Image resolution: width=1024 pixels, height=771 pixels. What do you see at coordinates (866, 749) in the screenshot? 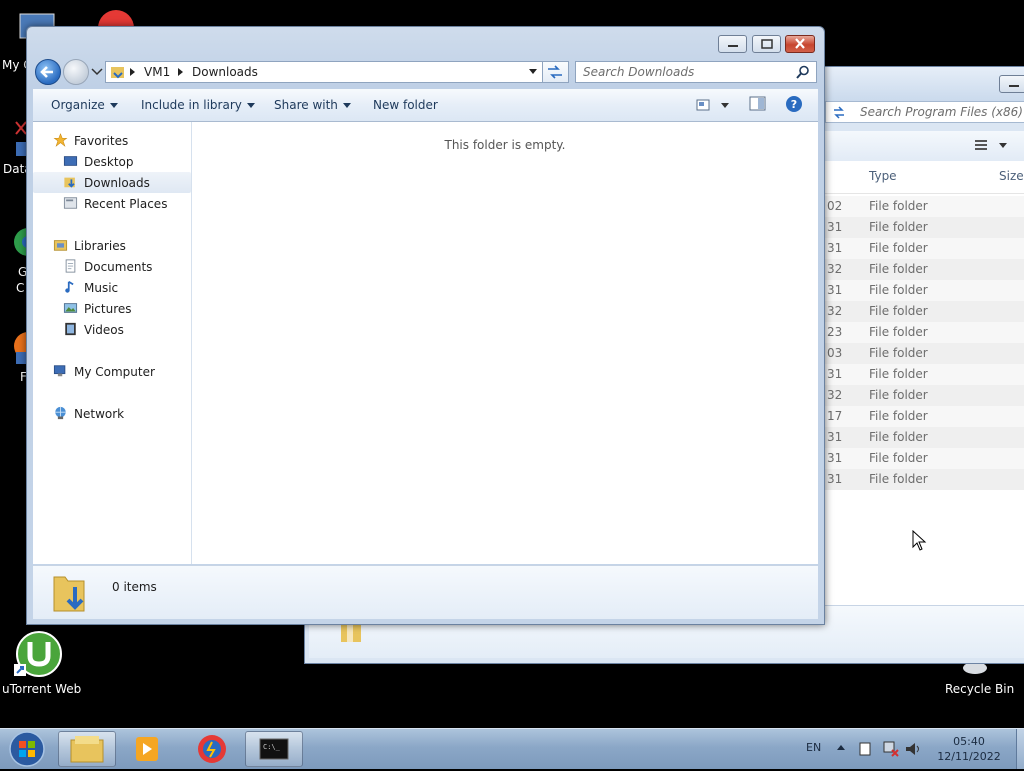
I see `action-center-icon` at bounding box center [866, 749].